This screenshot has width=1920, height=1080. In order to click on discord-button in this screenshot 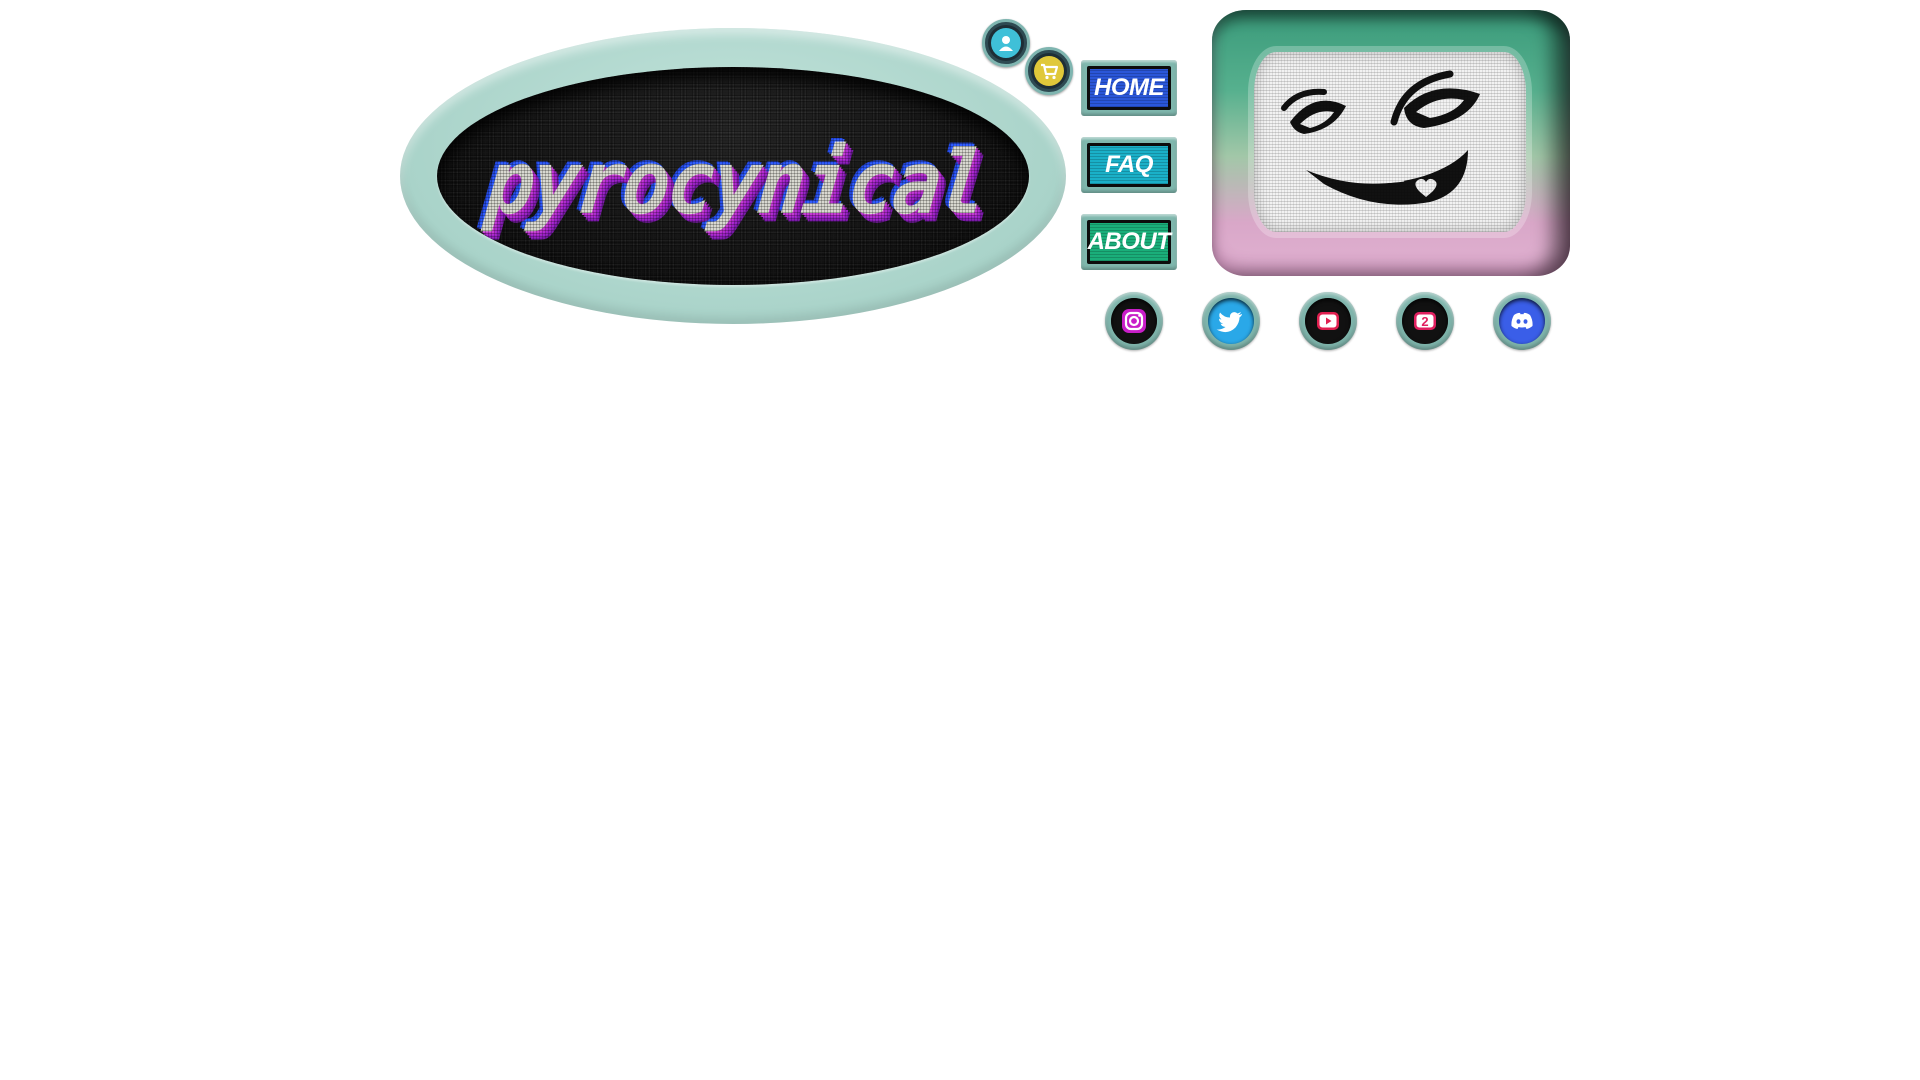, I will do `click(1522, 321)`.